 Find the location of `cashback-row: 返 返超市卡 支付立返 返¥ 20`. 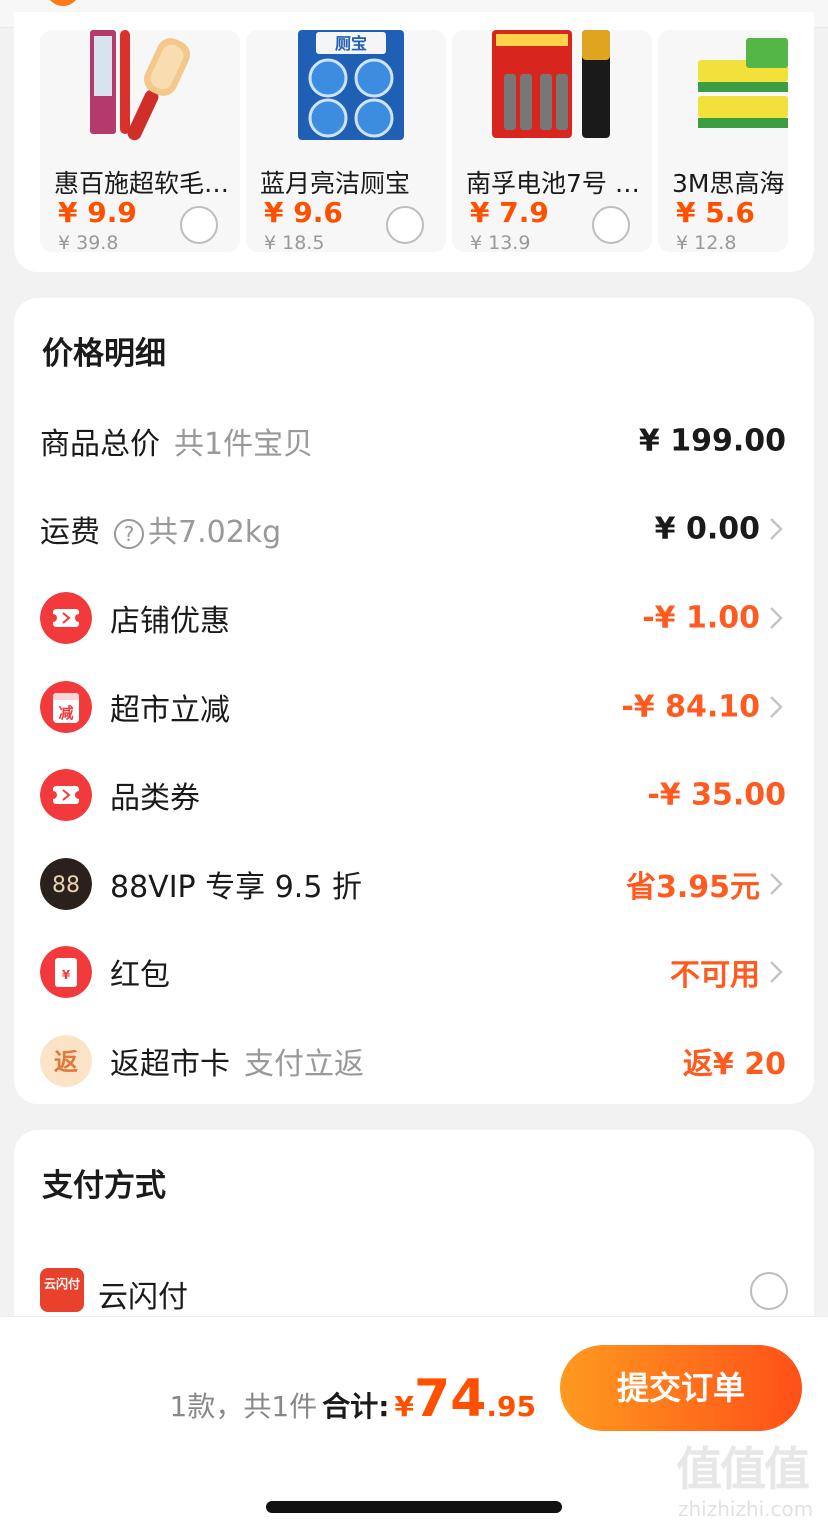

cashback-row: 返 返超市卡 支付立返 返¥ 20 is located at coordinates (414, 1061).